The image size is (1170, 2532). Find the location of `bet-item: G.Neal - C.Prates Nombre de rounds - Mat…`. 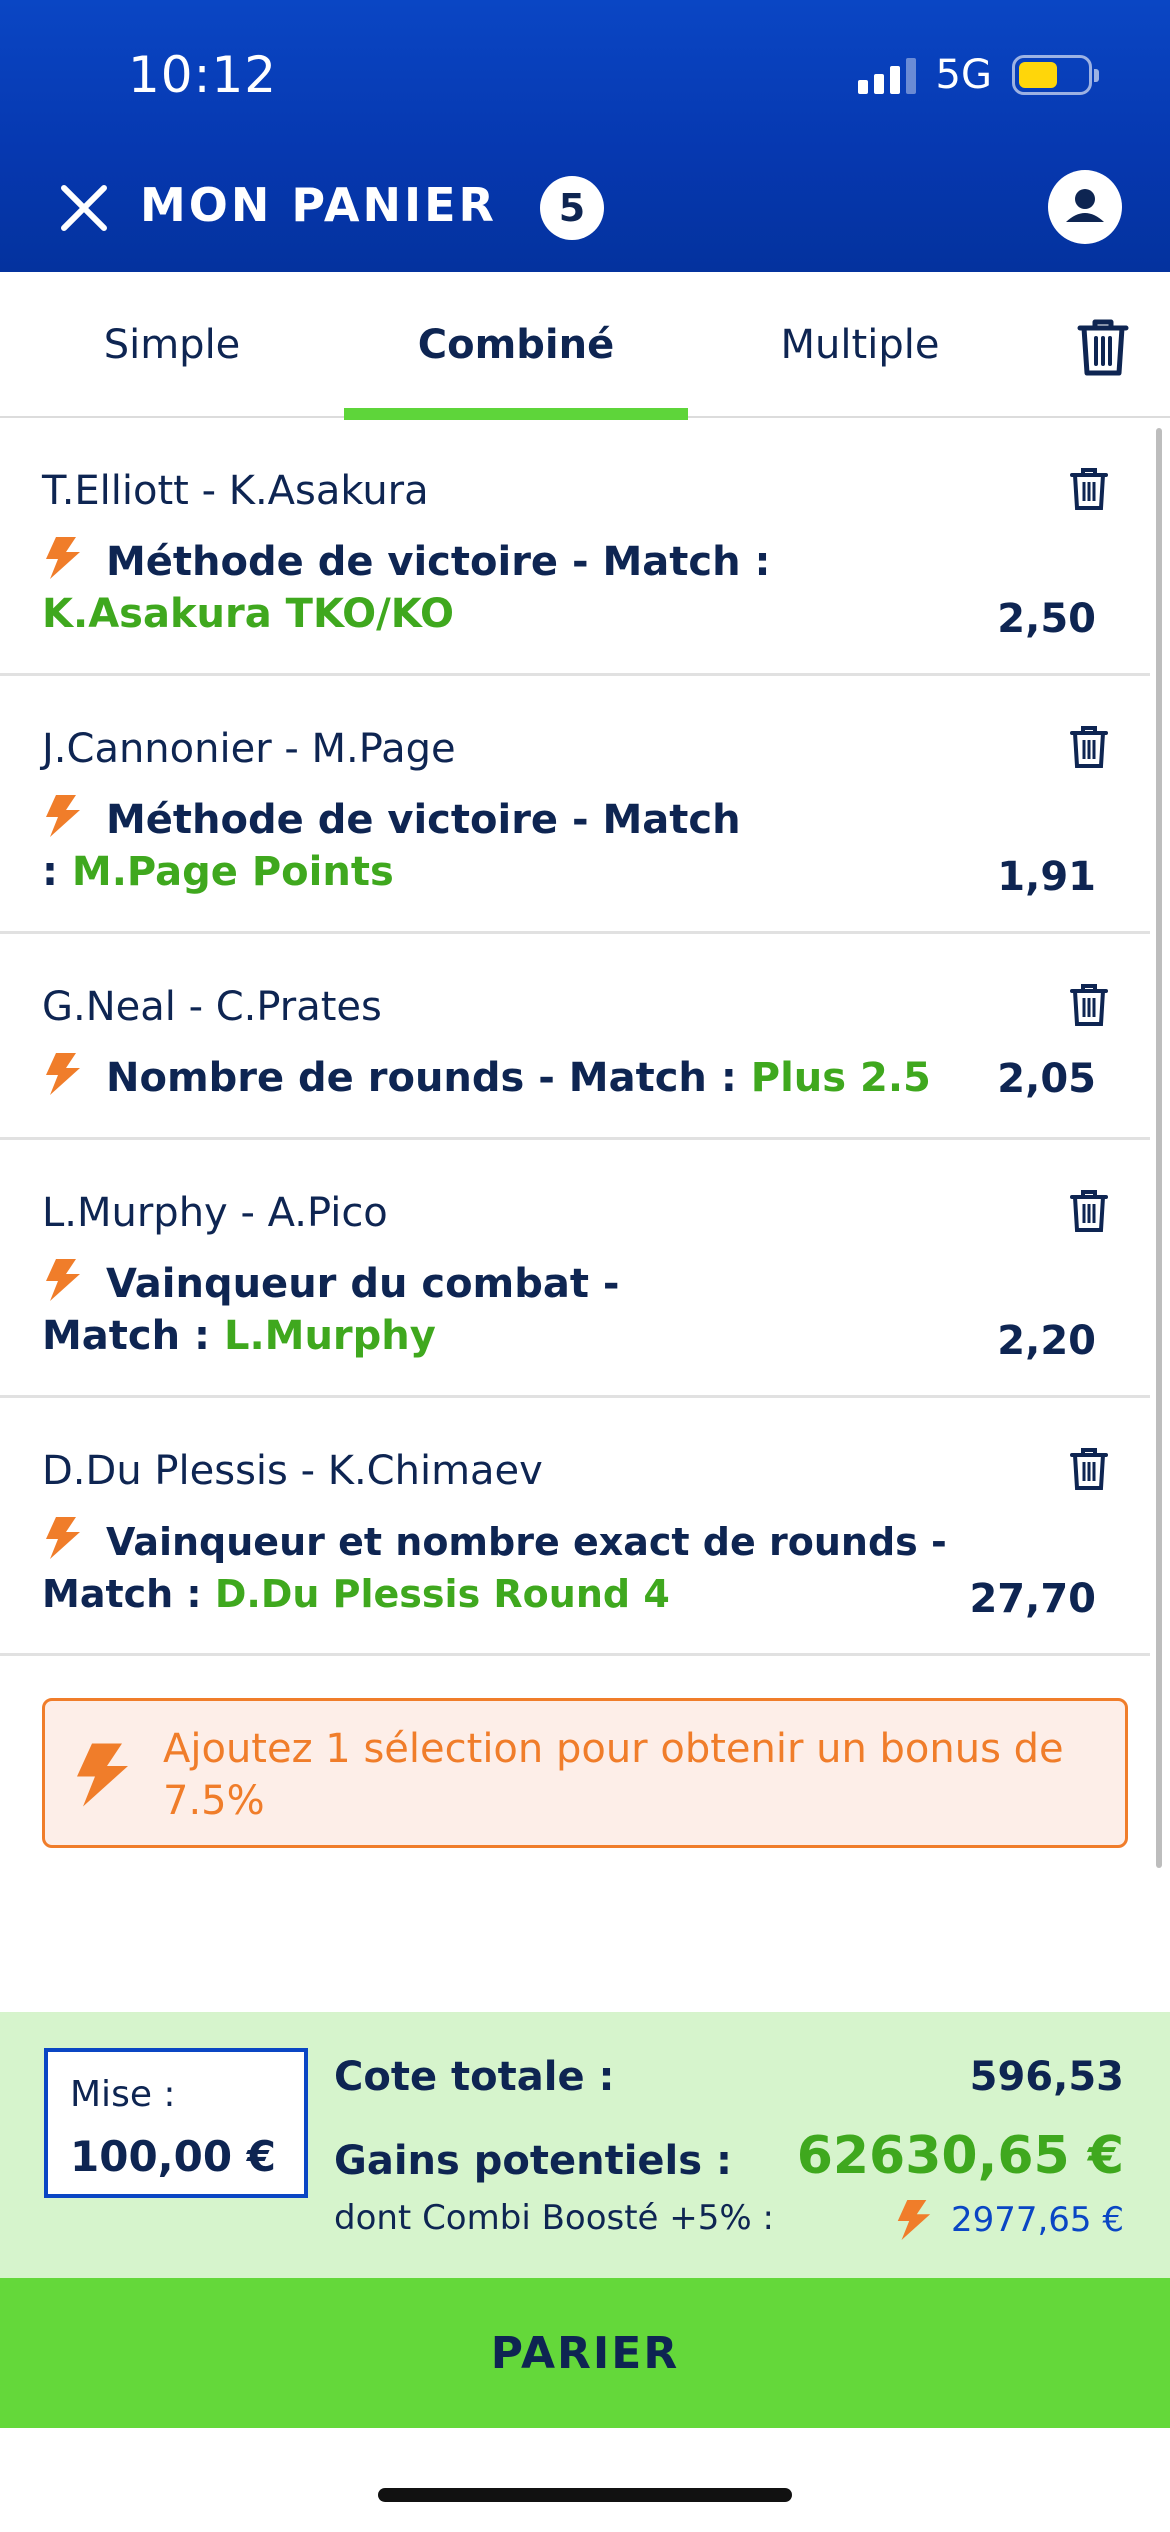

bet-item: G.Neal - C.Prates Nombre de rounds - Mat… is located at coordinates (575, 1037).